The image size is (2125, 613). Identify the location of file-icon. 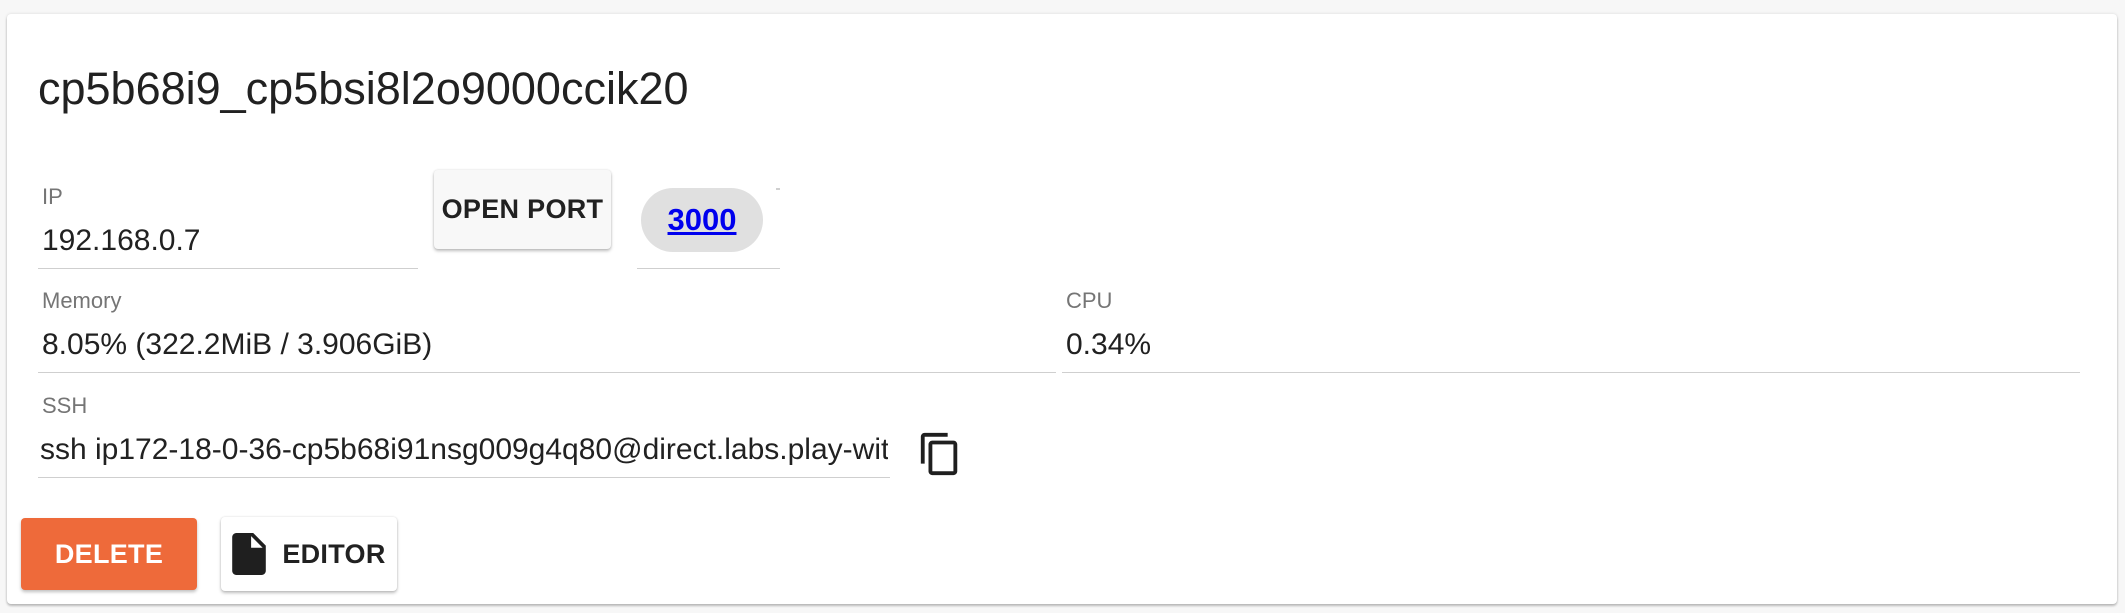
(249, 554).